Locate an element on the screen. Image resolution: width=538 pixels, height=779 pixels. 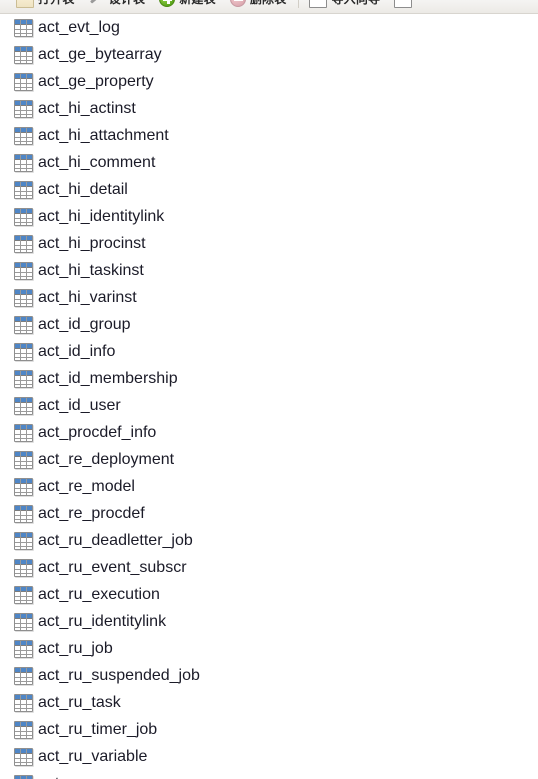
table-name-label: act_ru_deadletter_job is located at coordinates (115, 540).